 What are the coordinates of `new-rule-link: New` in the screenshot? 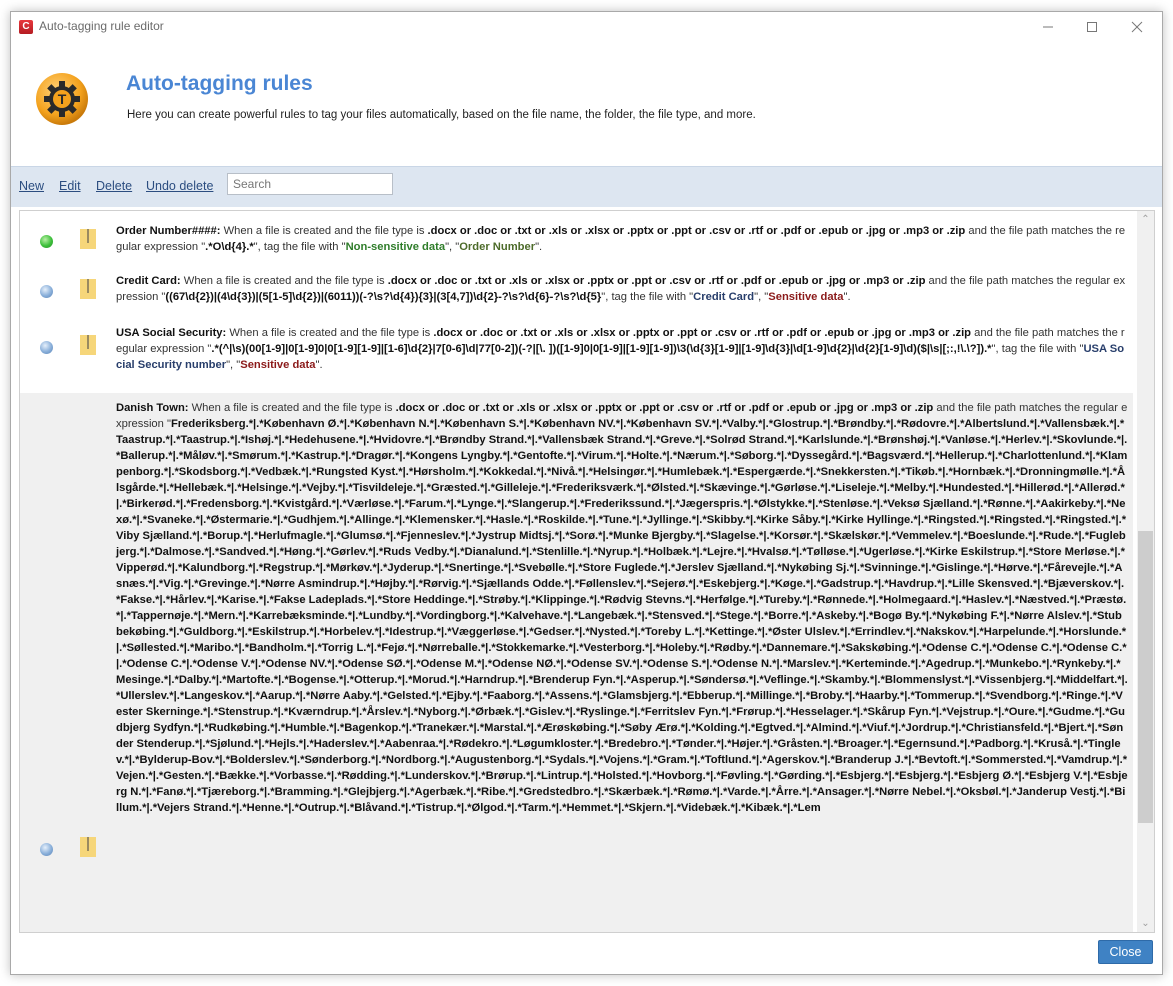 It's located at (31, 186).